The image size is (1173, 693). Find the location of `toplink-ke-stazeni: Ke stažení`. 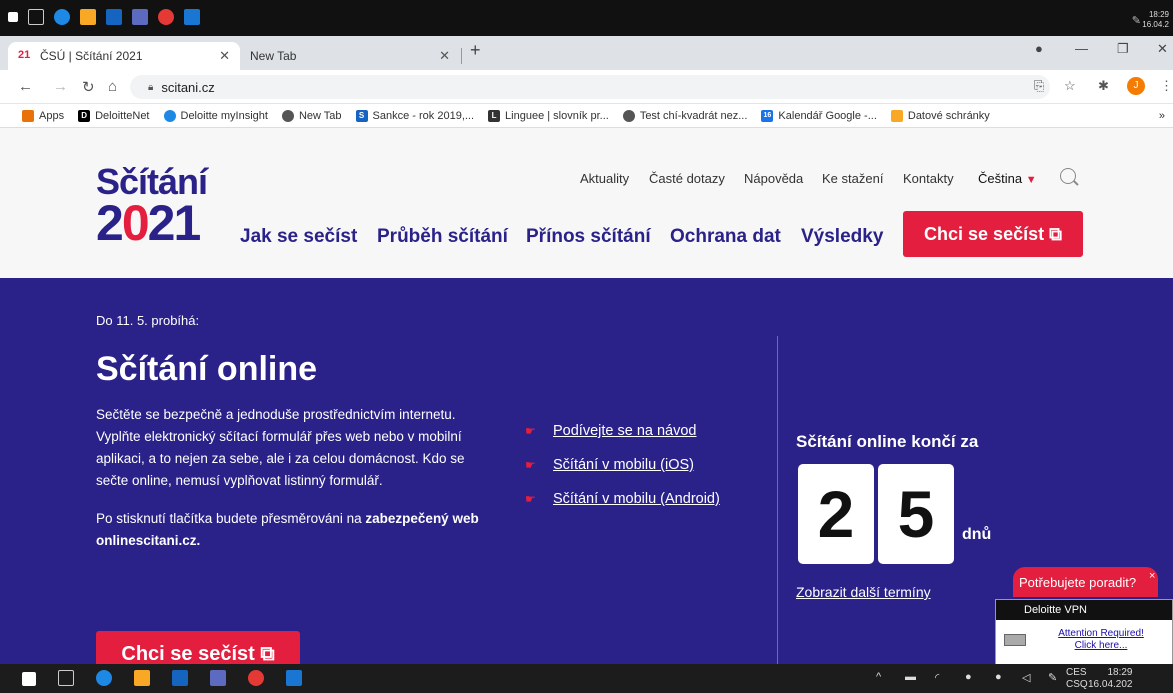

toplink-ke-stazeni: Ke stažení is located at coordinates (852, 178).